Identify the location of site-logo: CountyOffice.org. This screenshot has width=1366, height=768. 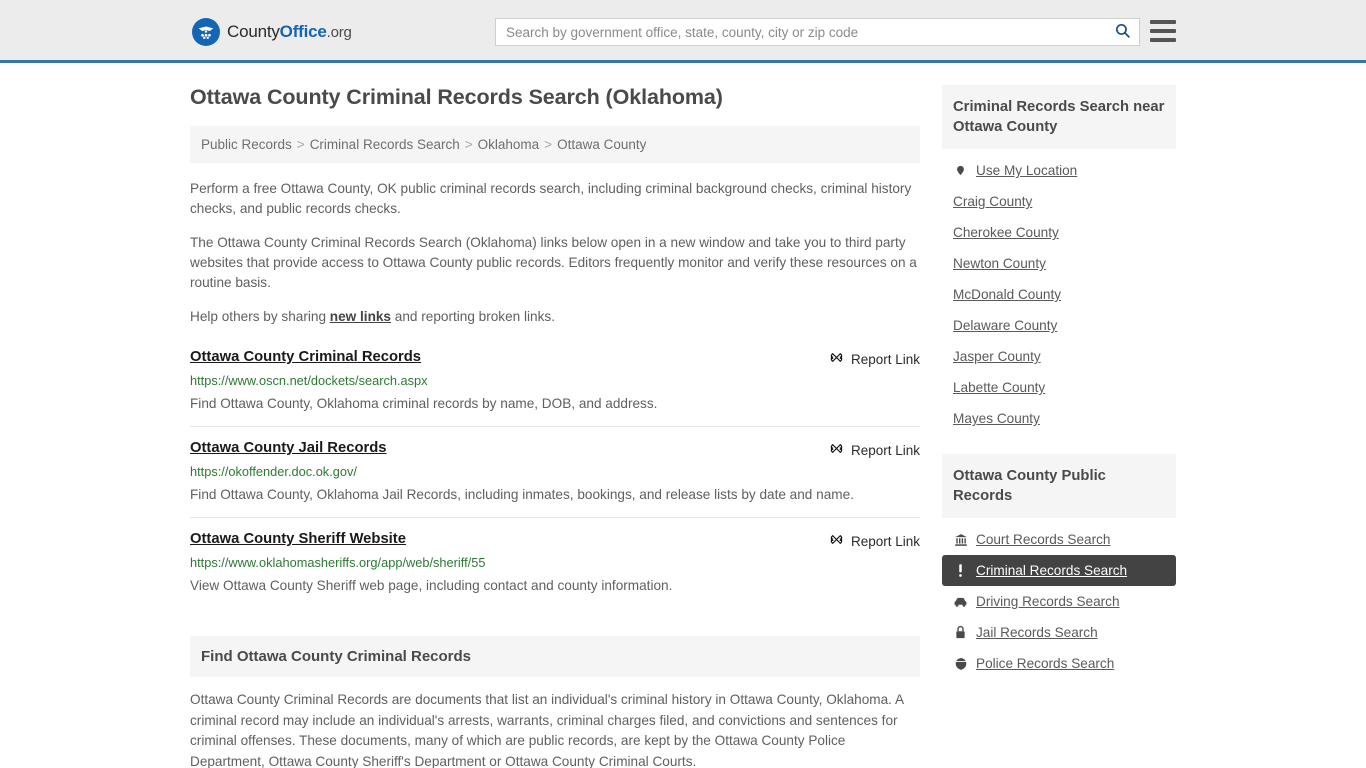
(272, 32).